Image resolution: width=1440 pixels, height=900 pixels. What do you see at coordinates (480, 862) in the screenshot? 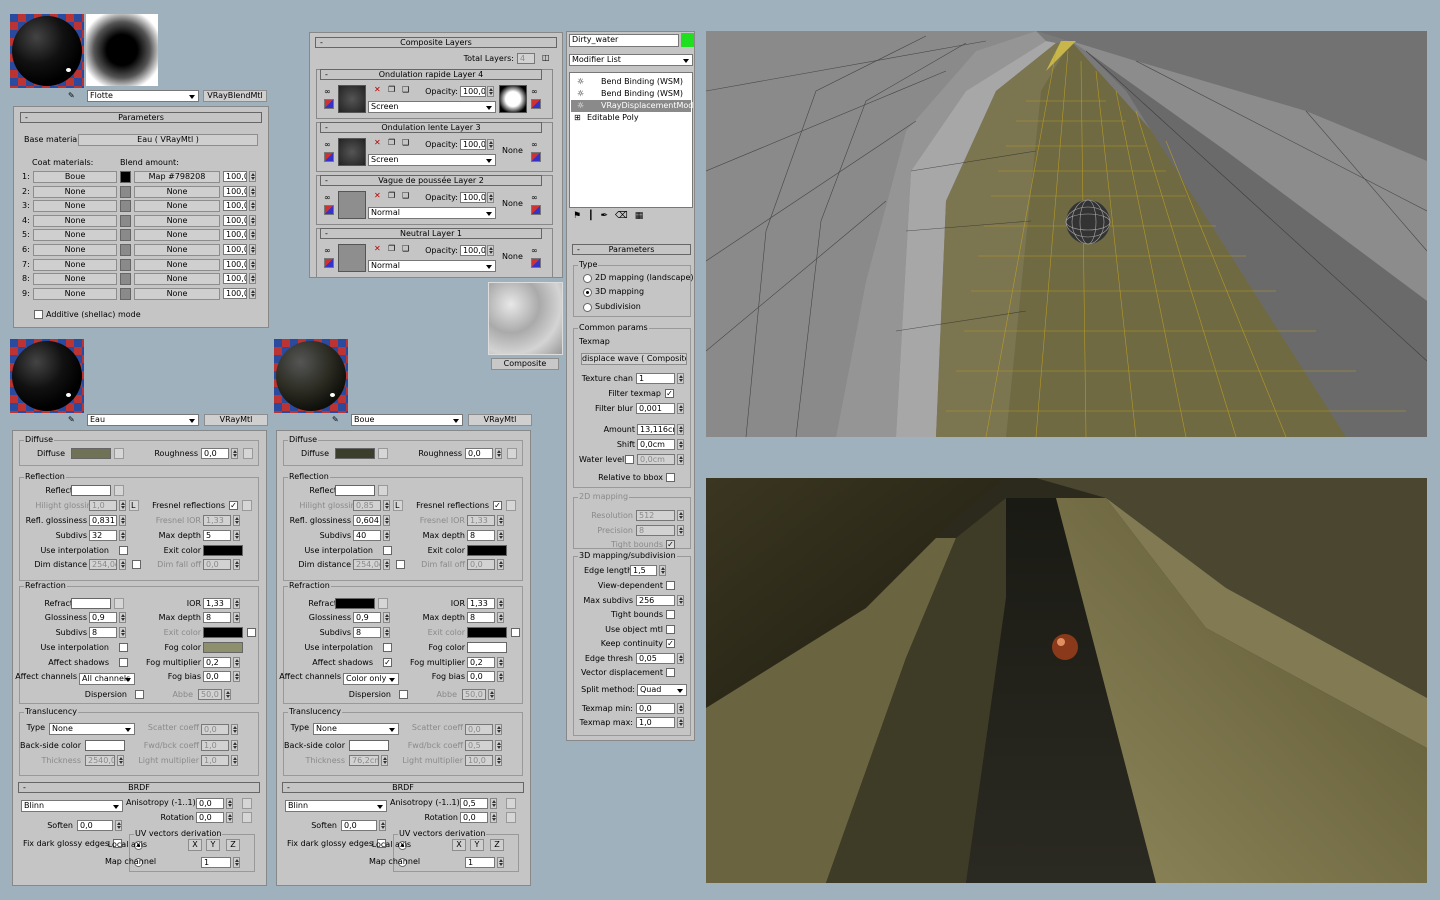
I see `map-channel-field: 1` at bounding box center [480, 862].